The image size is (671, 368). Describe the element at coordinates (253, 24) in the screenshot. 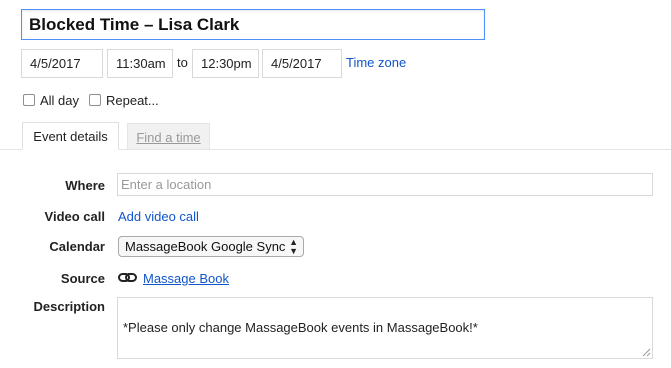

I see `event-title-input: Blocked Time – Lisa Clark` at that location.